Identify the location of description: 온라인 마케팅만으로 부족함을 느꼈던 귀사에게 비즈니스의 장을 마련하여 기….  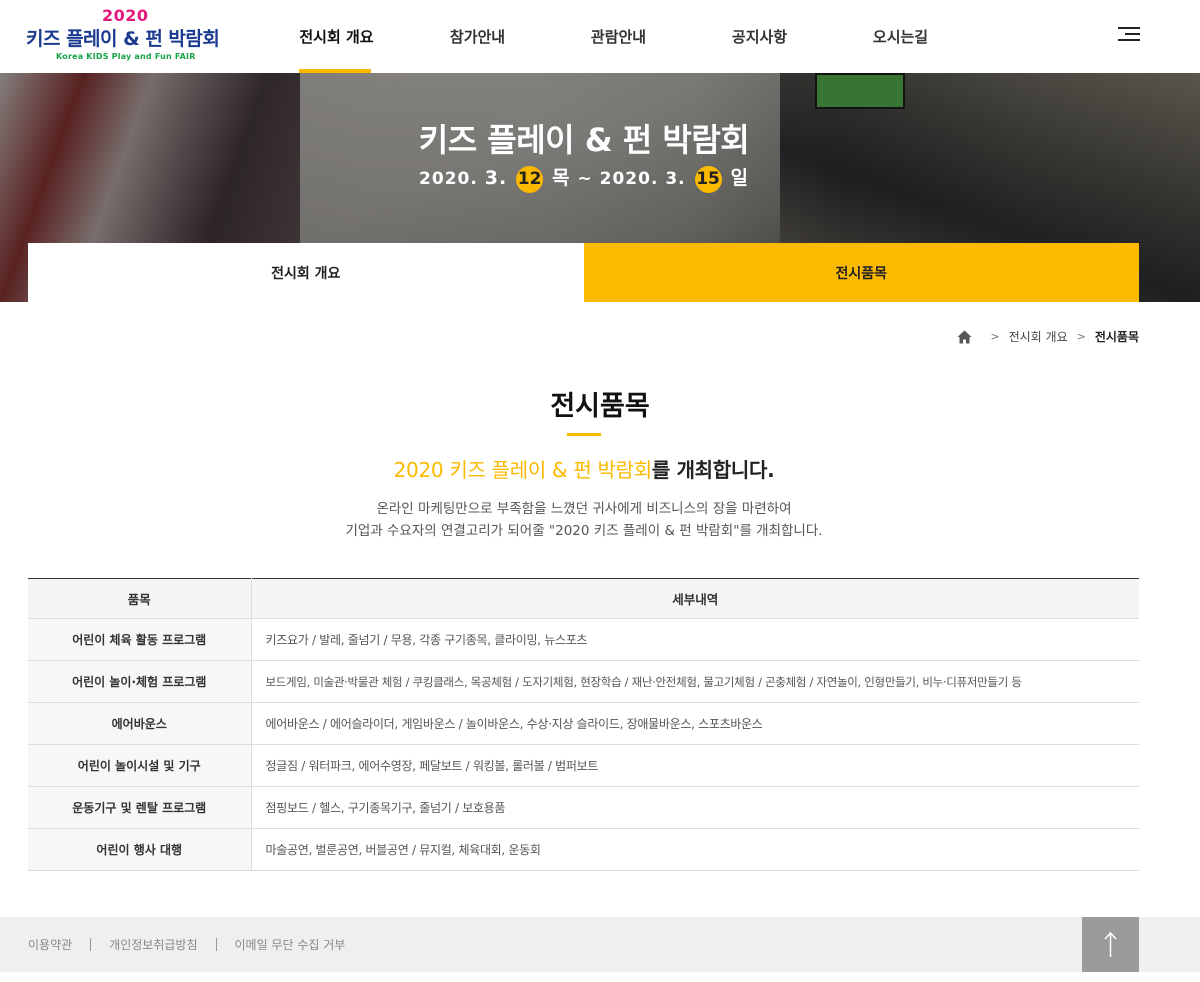
(584, 520).